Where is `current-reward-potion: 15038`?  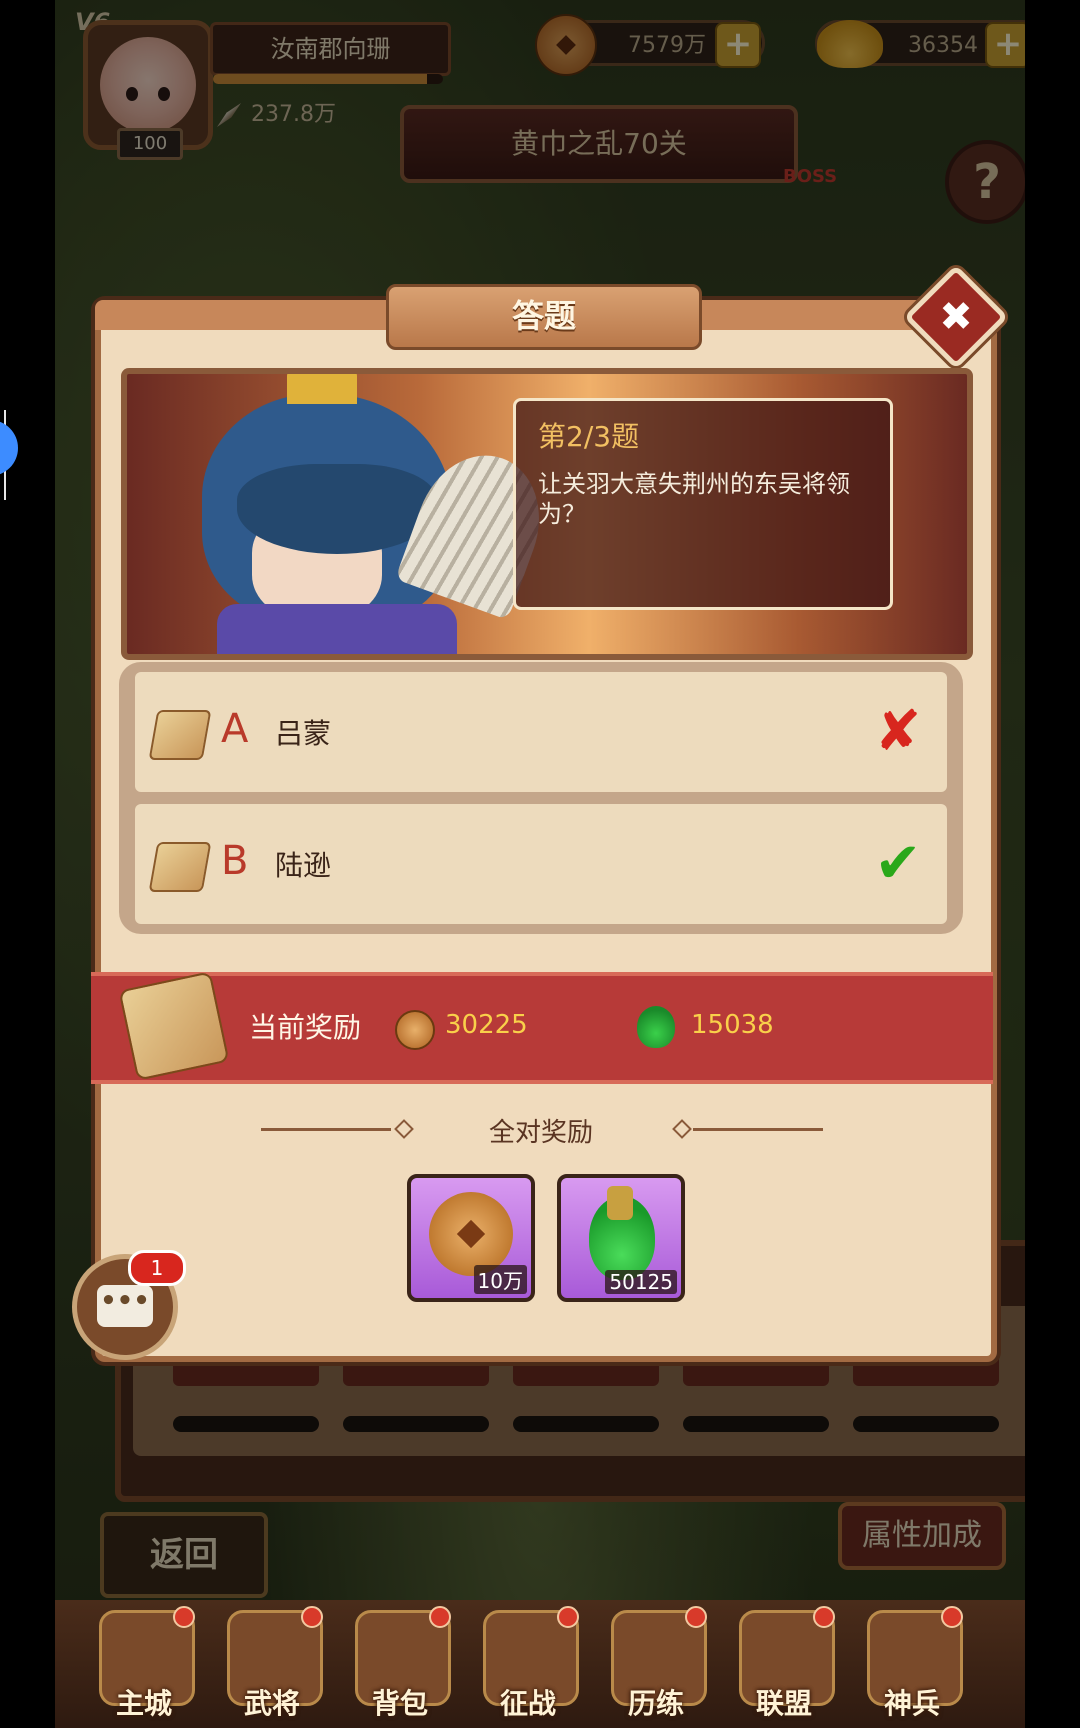 current-reward-potion: 15038 is located at coordinates (732, 1025).